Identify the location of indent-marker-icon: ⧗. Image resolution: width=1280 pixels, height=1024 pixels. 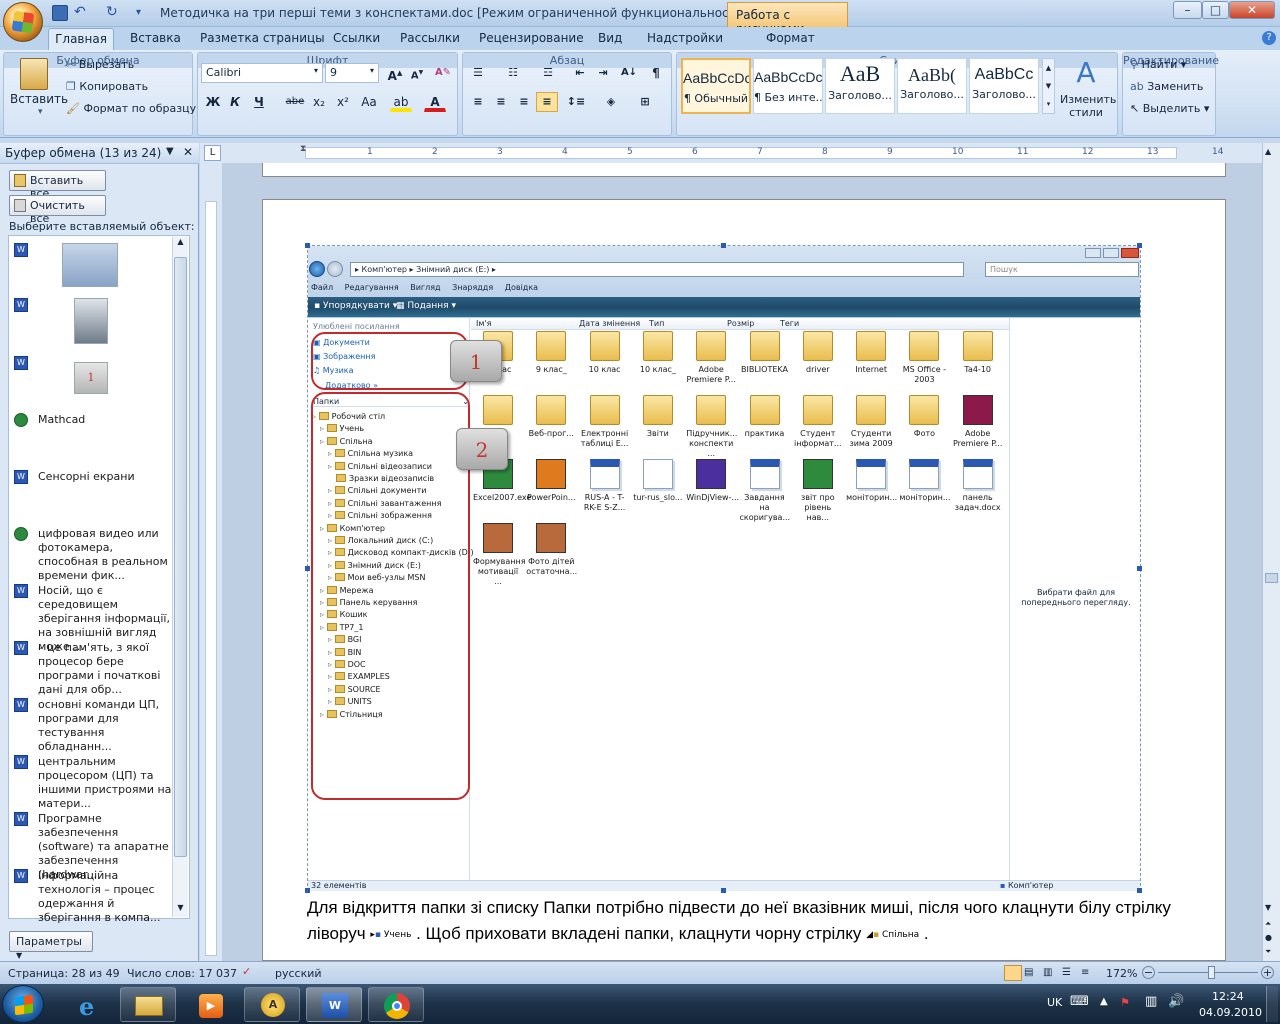
(305, 153).